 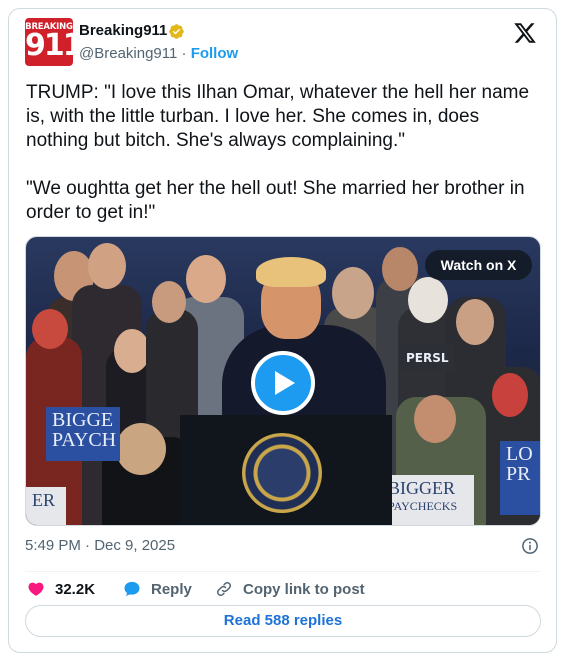 I want to click on follow-button: Follow, so click(x=215, y=53).